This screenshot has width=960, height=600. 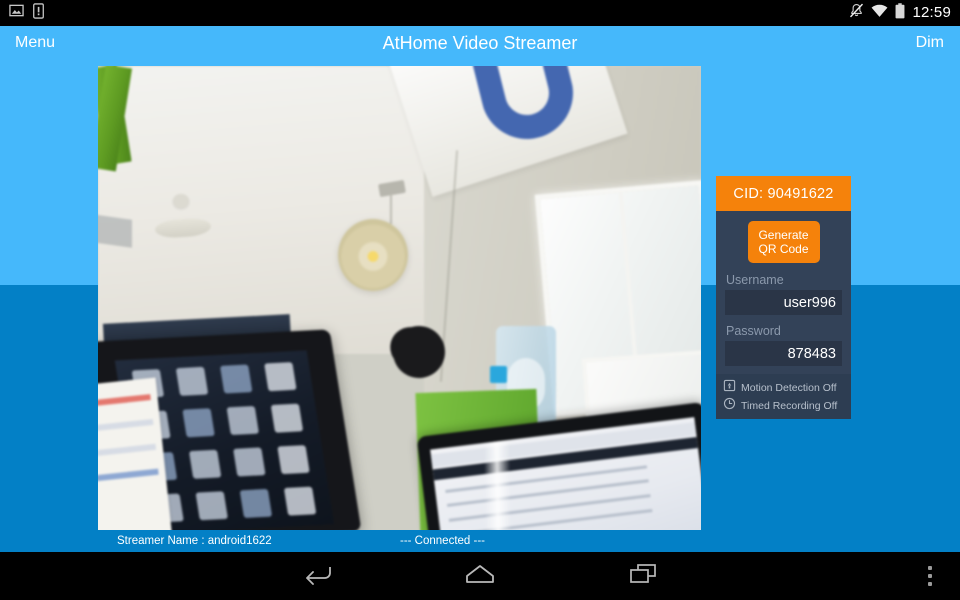 I want to click on nav-home-button, so click(x=480, y=576).